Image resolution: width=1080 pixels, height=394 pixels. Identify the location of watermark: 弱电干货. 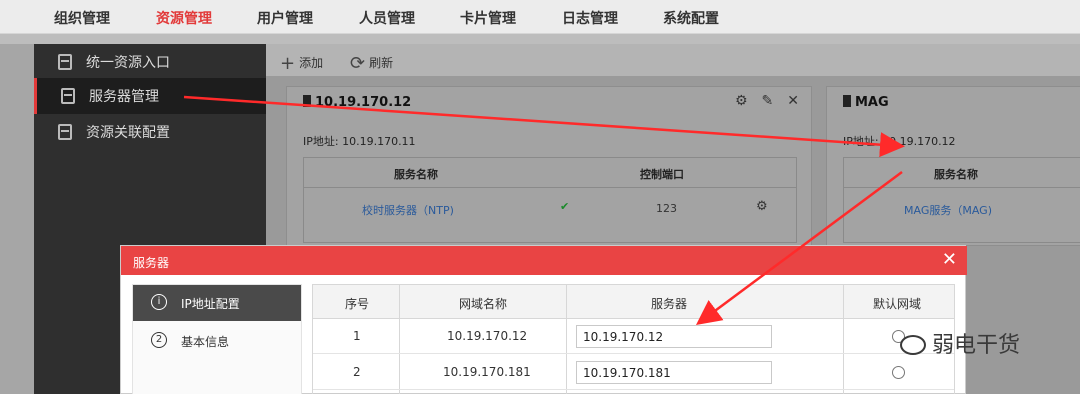
(960, 343).